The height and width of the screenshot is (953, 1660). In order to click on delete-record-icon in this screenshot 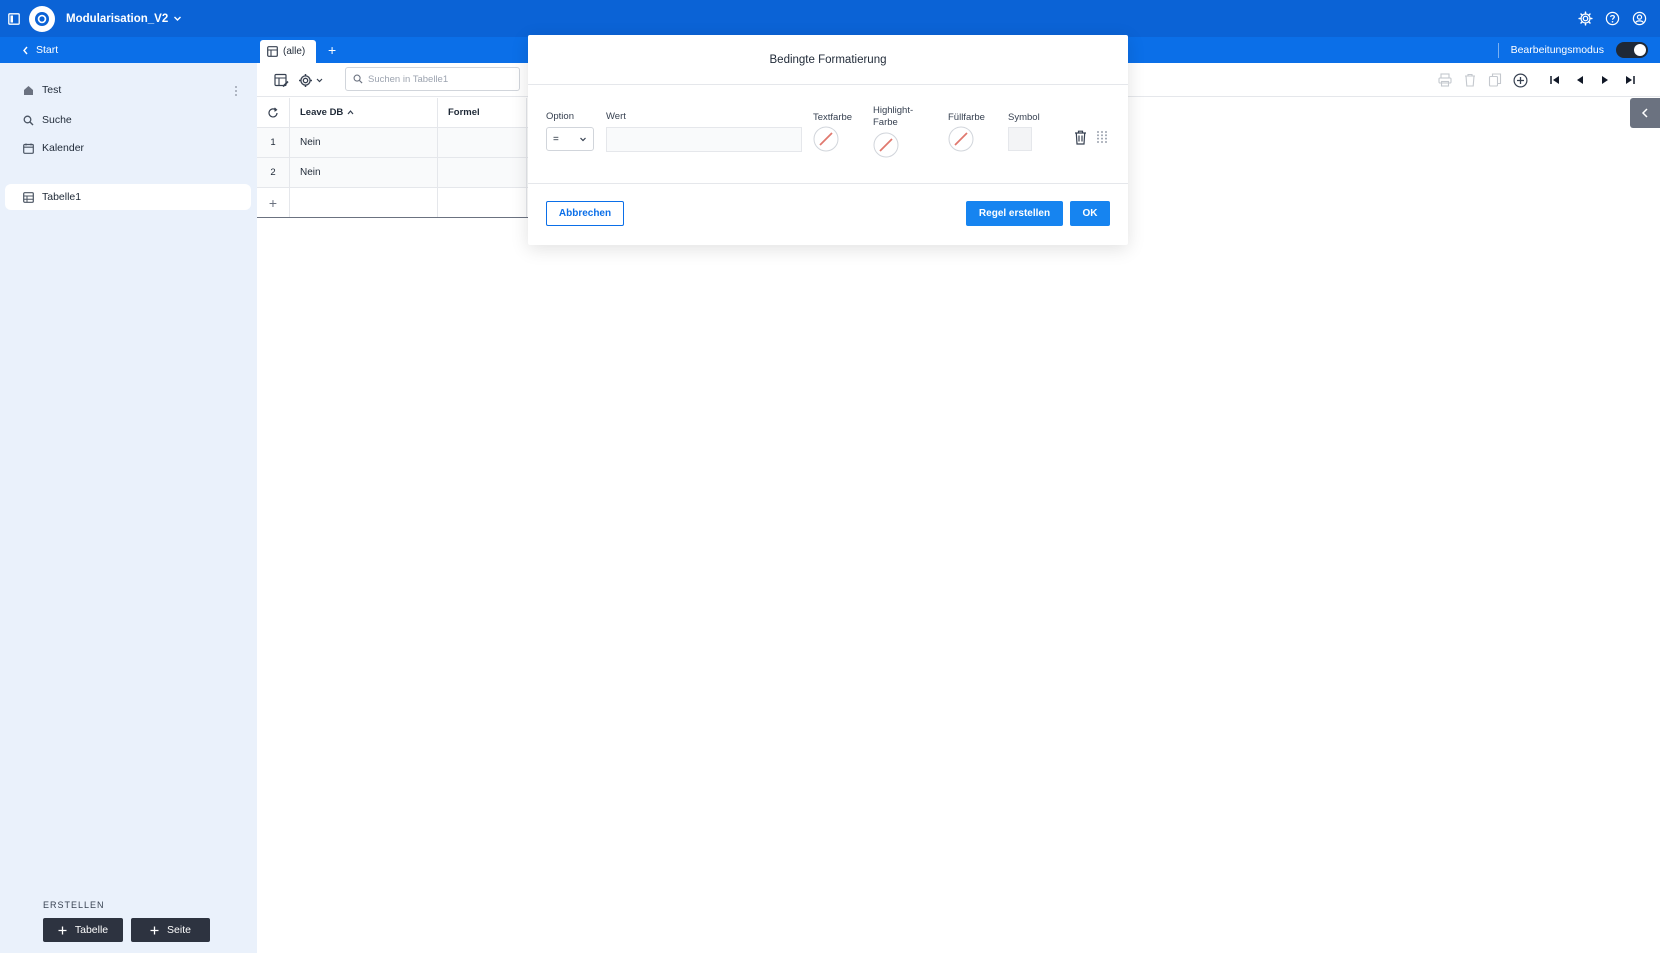, I will do `click(1470, 80)`.